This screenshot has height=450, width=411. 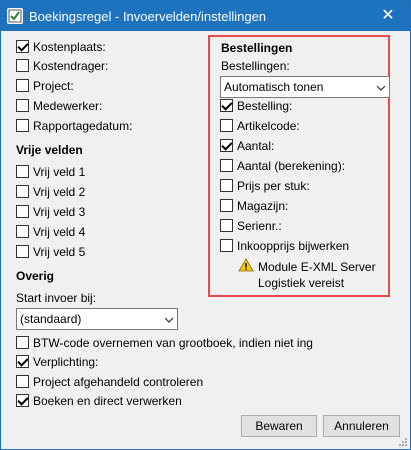 What do you see at coordinates (51, 319) in the screenshot?
I see `start-invoer-value: (standaard)` at bounding box center [51, 319].